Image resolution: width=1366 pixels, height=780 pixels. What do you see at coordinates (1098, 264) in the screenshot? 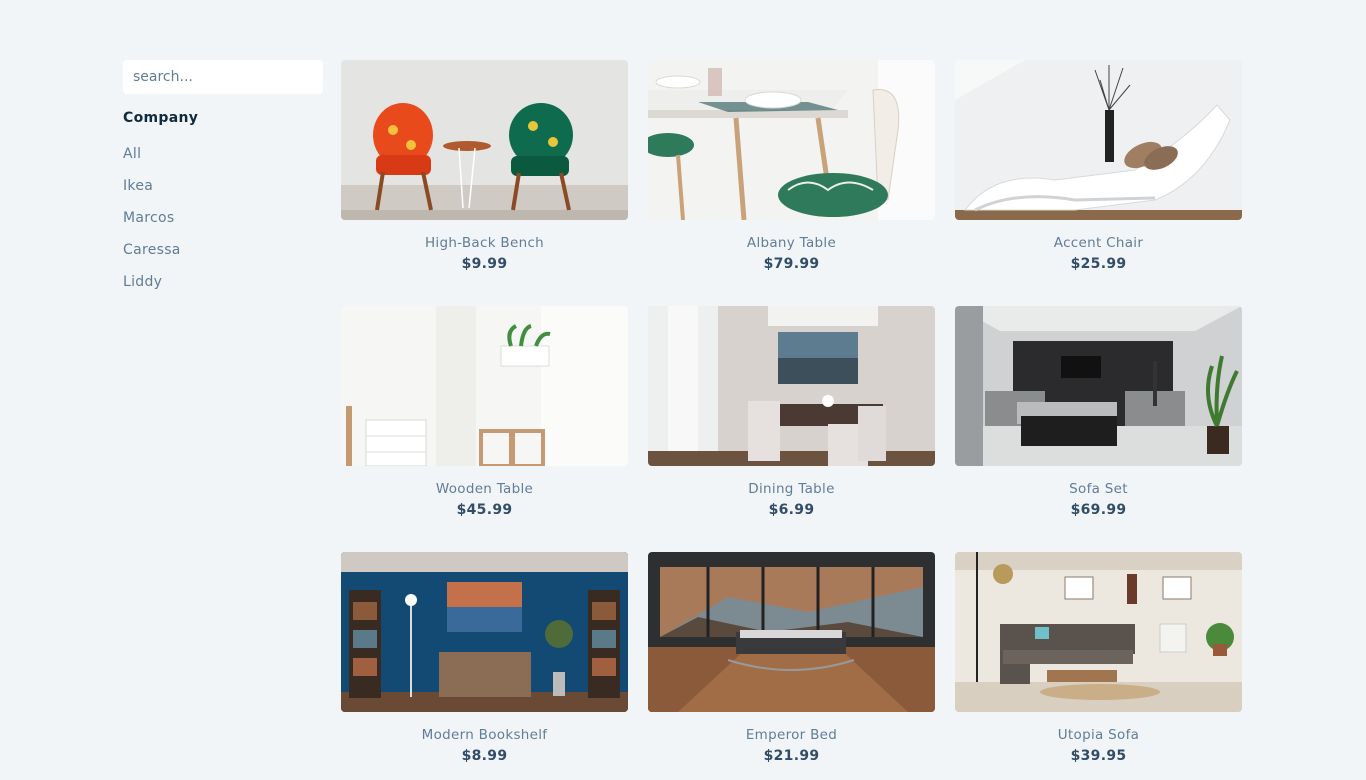
I see `product-price: $25.99` at bounding box center [1098, 264].